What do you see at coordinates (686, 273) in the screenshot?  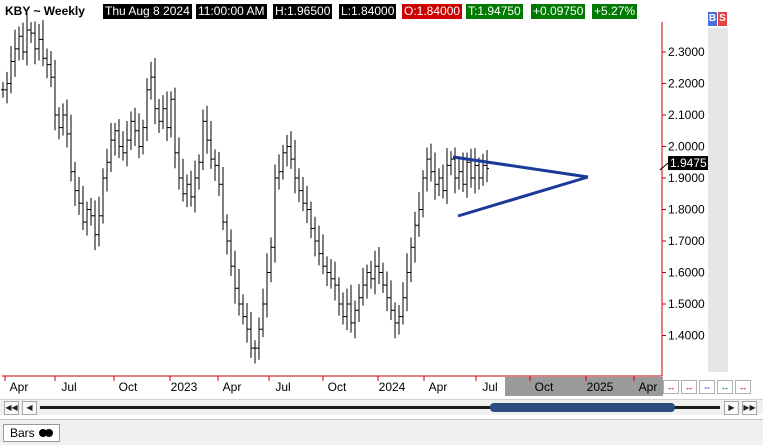 I see `price-tick-label: 1.6000` at bounding box center [686, 273].